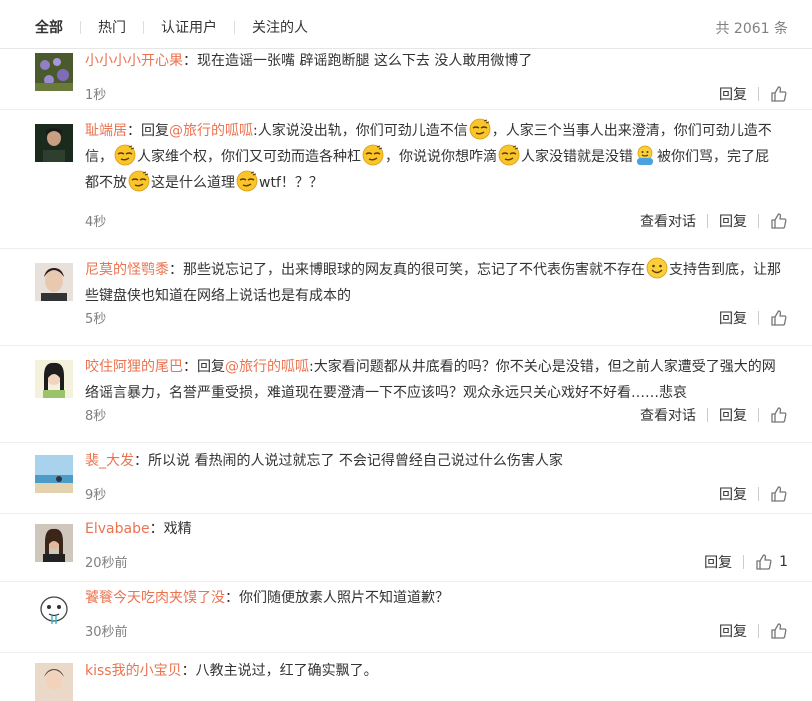  I want to click on comment-time: 5秒, so click(96, 319).